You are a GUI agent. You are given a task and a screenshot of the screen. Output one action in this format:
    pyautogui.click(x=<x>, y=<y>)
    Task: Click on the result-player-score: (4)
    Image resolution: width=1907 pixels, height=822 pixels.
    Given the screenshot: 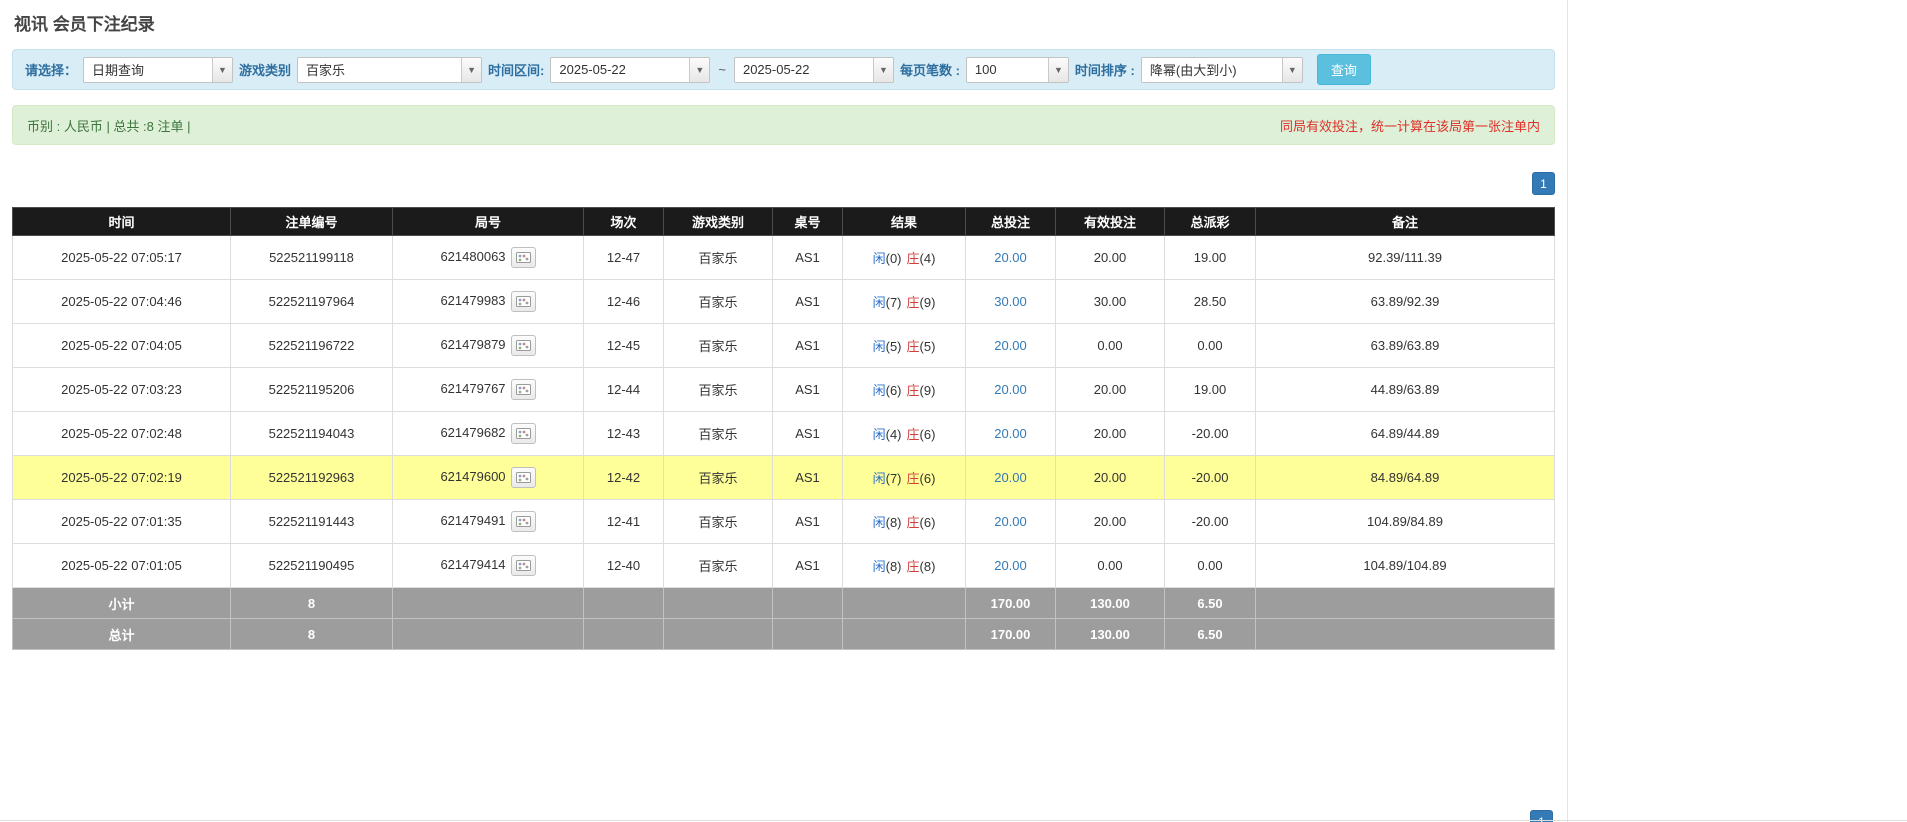 What is the action you would take?
    pyautogui.click(x=893, y=434)
    